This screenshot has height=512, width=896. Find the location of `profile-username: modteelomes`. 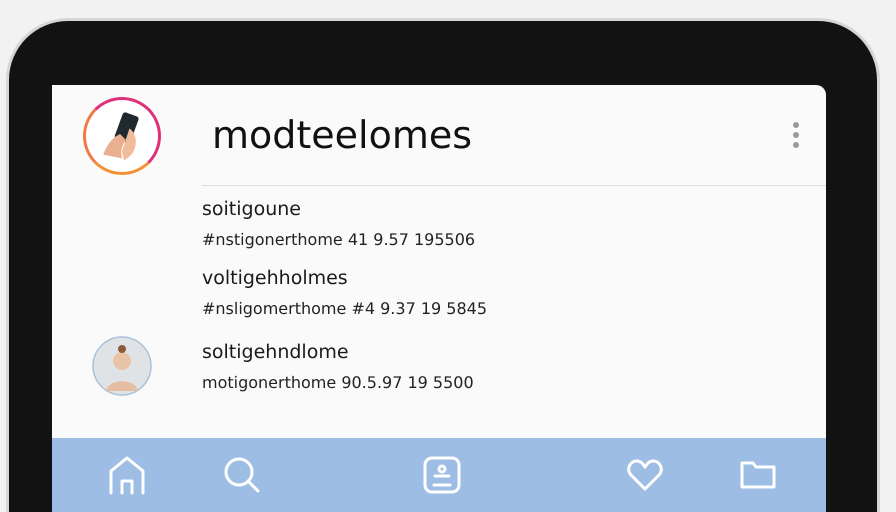

profile-username: modteelomes is located at coordinates (342, 135).